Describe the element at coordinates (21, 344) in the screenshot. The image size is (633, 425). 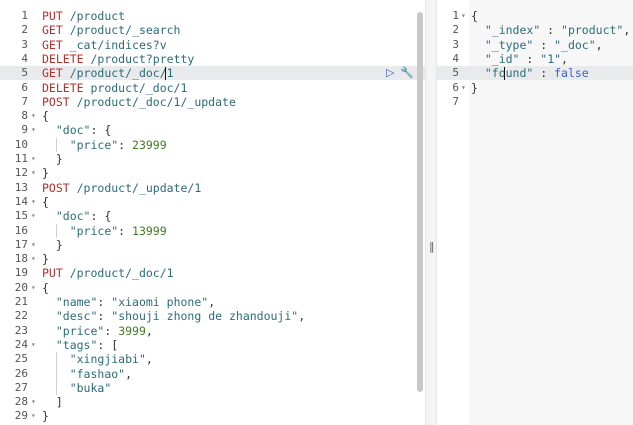
I see `request-line-number: 24` at that location.